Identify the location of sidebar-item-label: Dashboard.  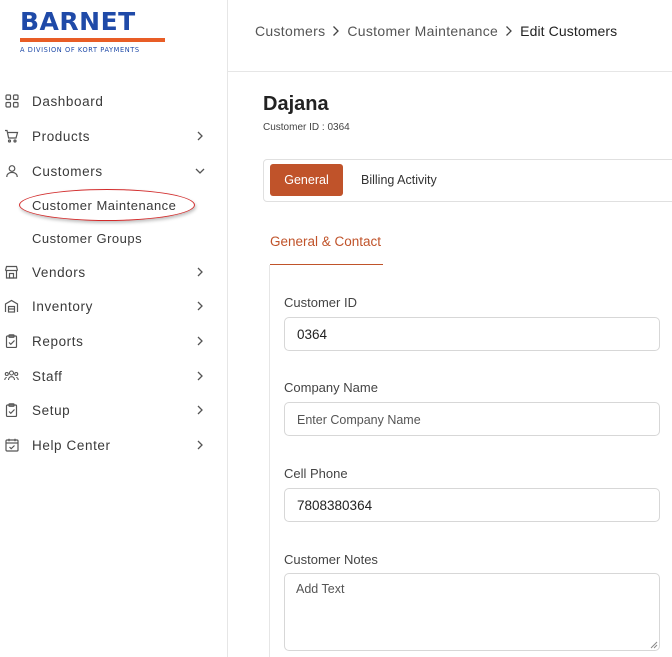
(68, 101).